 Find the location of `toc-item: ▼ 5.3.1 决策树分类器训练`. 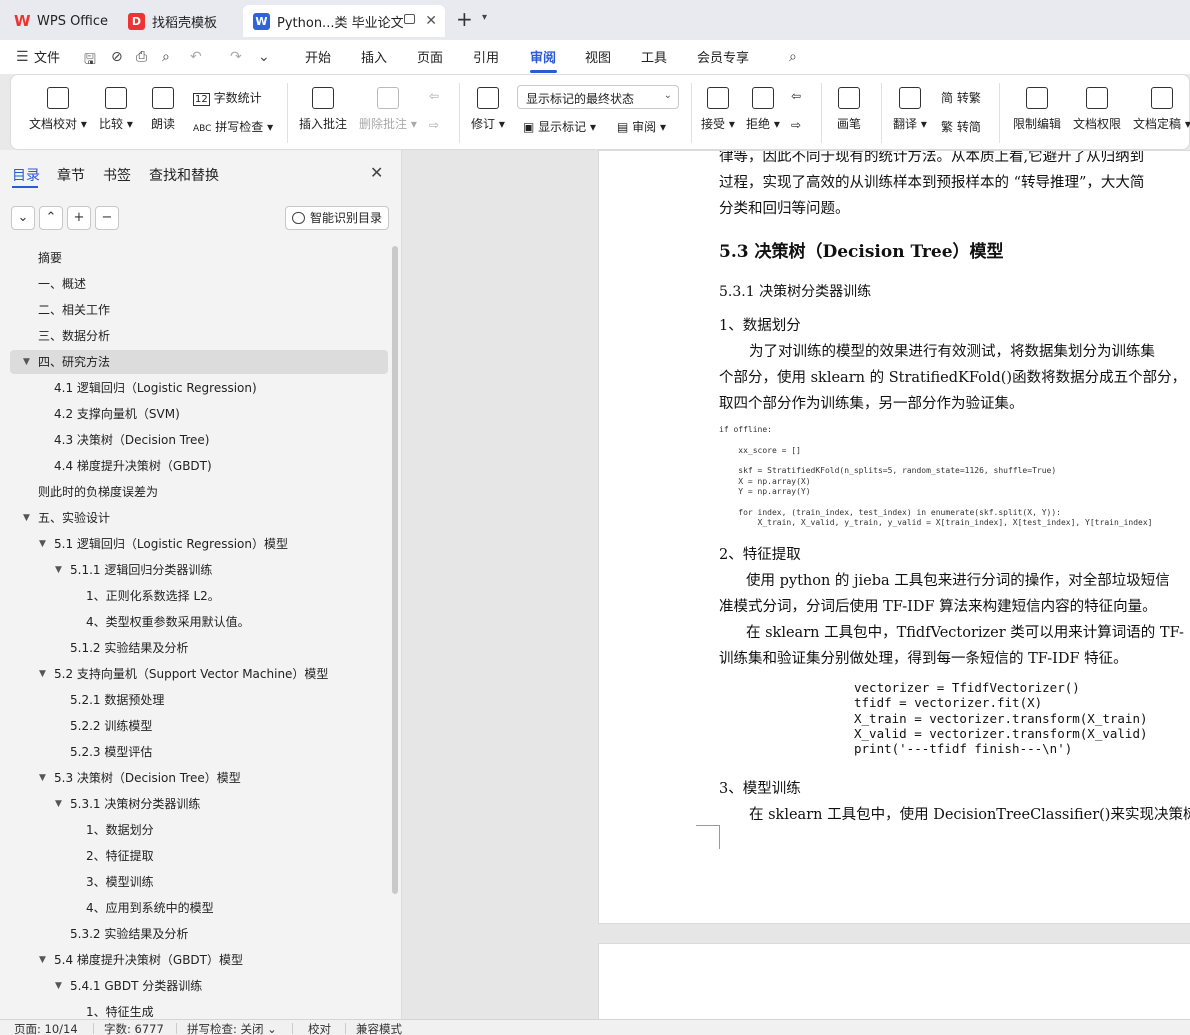

toc-item: ▼ 5.3.1 决策树分类器训练 is located at coordinates (199, 804).